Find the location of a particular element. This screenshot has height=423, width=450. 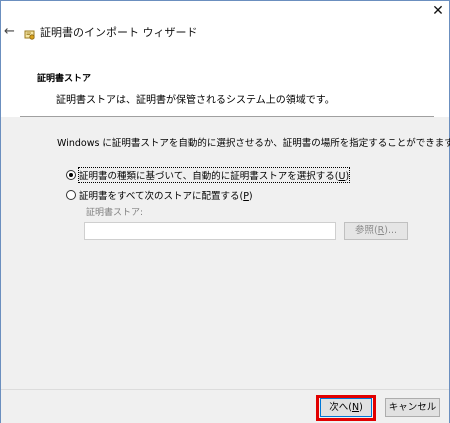

back-arrow-icon: ← is located at coordinates (11, 32).